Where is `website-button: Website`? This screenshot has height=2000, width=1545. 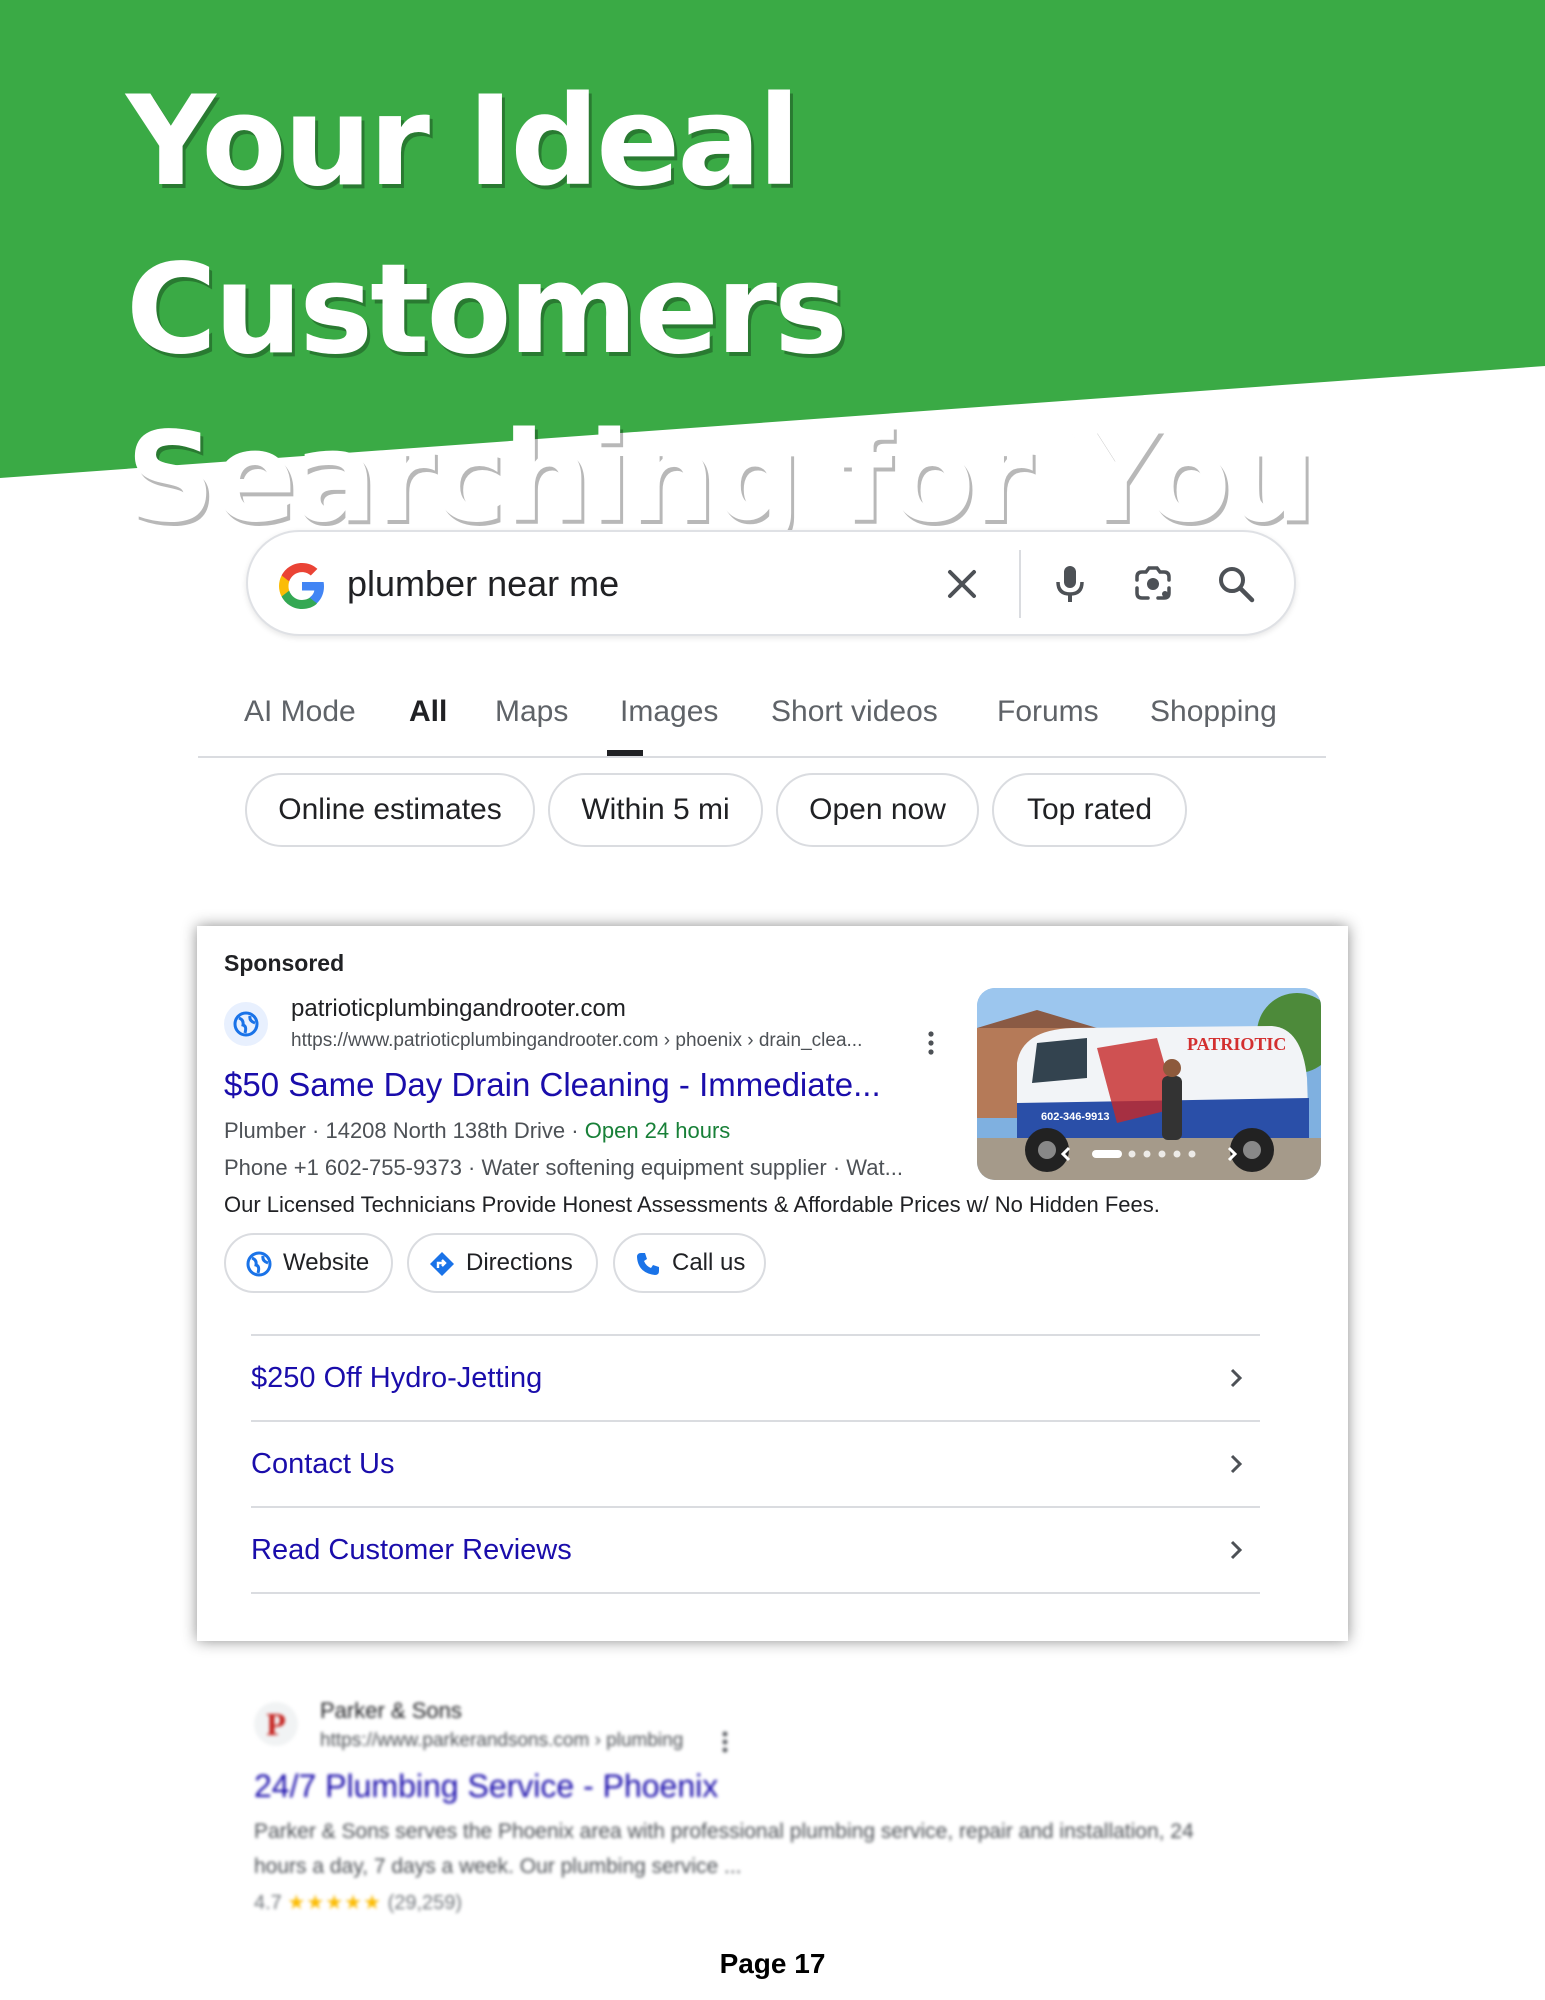
website-button: Website is located at coordinates (308, 1263).